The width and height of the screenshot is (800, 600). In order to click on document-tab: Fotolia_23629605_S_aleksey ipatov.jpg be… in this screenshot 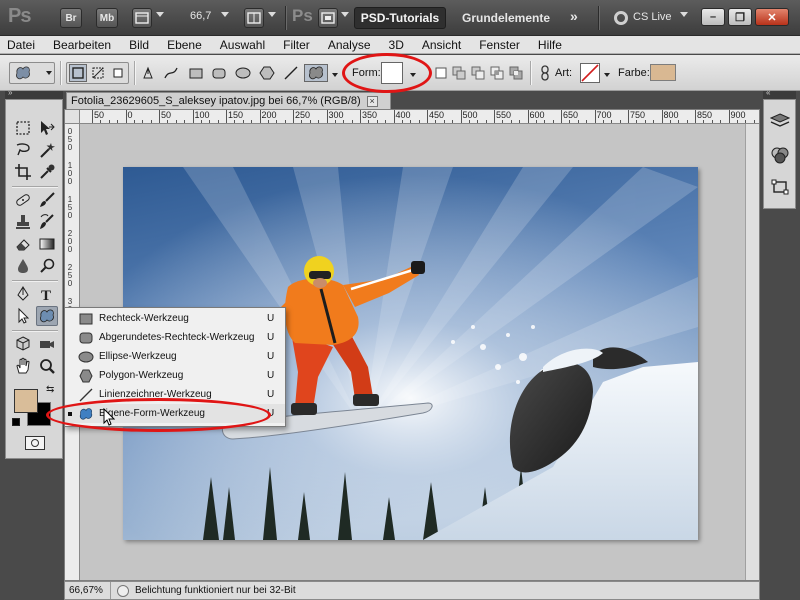, I will do `click(228, 100)`.